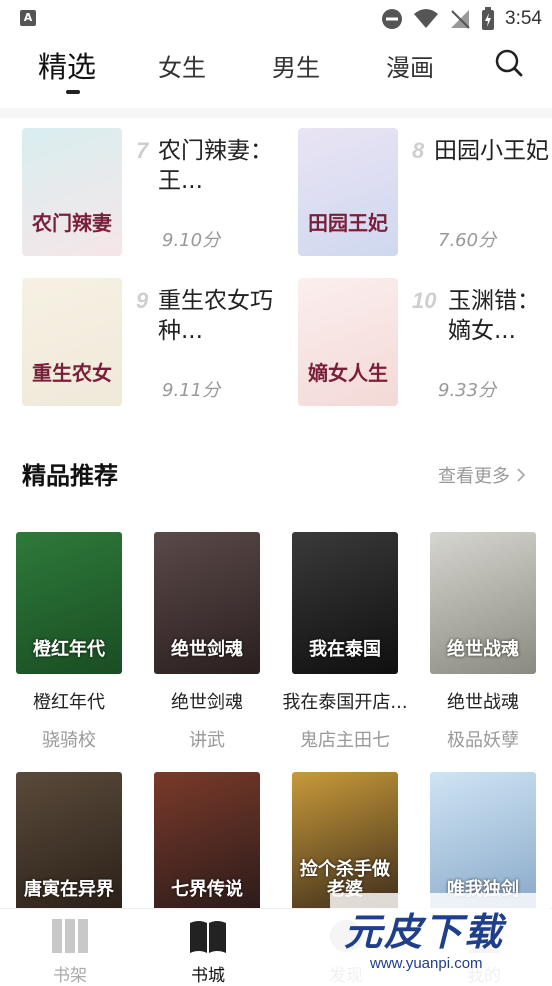 Image resolution: width=552 pixels, height=986 pixels. I want to click on active-tab-indicator, so click(73, 92).